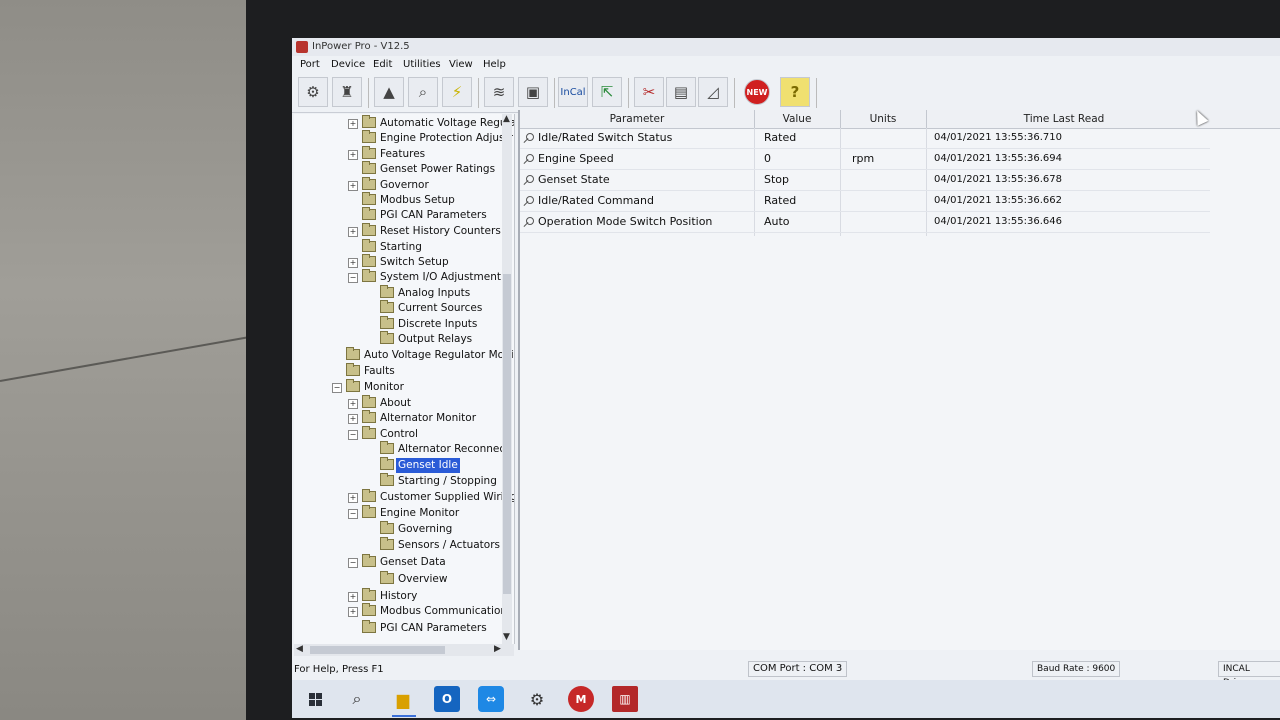 The image size is (1280, 720). What do you see at coordinates (399, 231) in the screenshot?
I see `tree-item: + Reset History Counters` at bounding box center [399, 231].